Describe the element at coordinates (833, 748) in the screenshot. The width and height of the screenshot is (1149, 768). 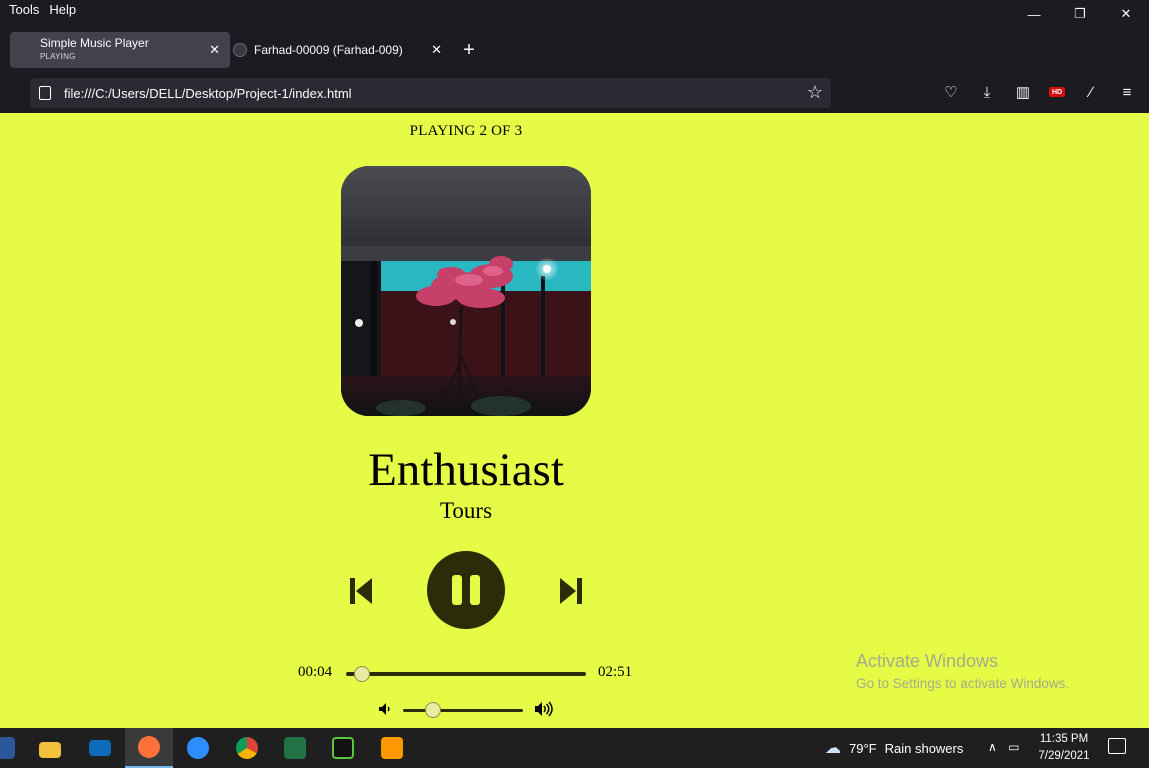
I see `rain-cloud-icon: ☁` at that location.